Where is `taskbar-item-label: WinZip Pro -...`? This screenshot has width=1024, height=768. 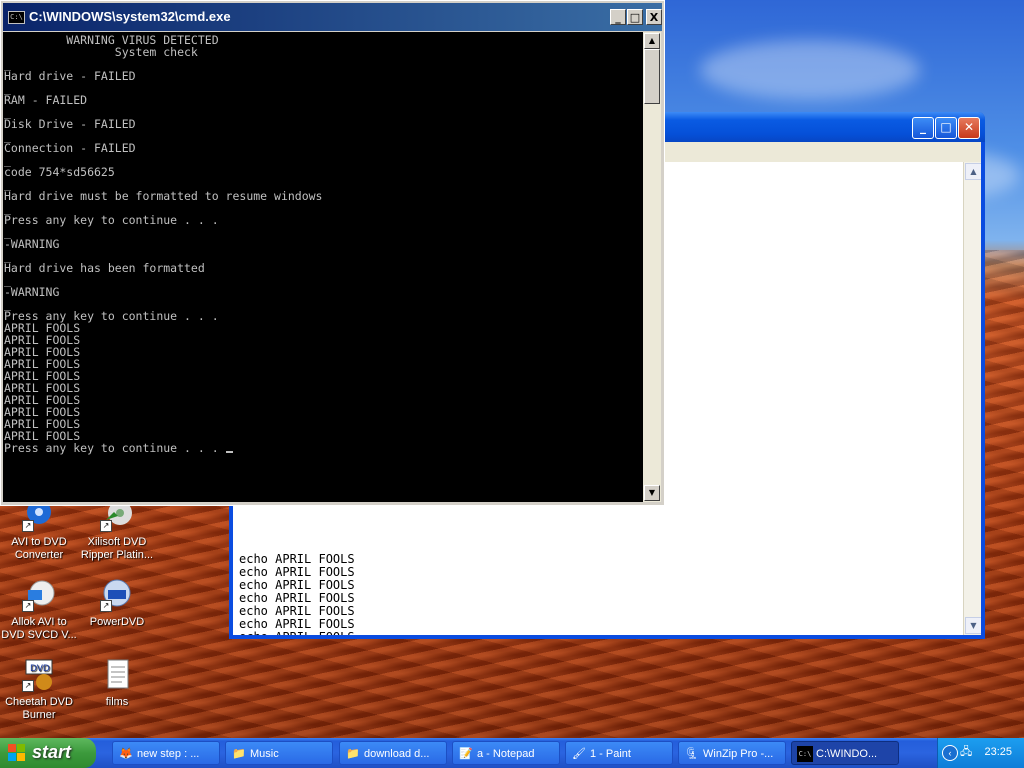
taskbar-item-label: WinZip Pro -... is located at coordinates (738, 754).